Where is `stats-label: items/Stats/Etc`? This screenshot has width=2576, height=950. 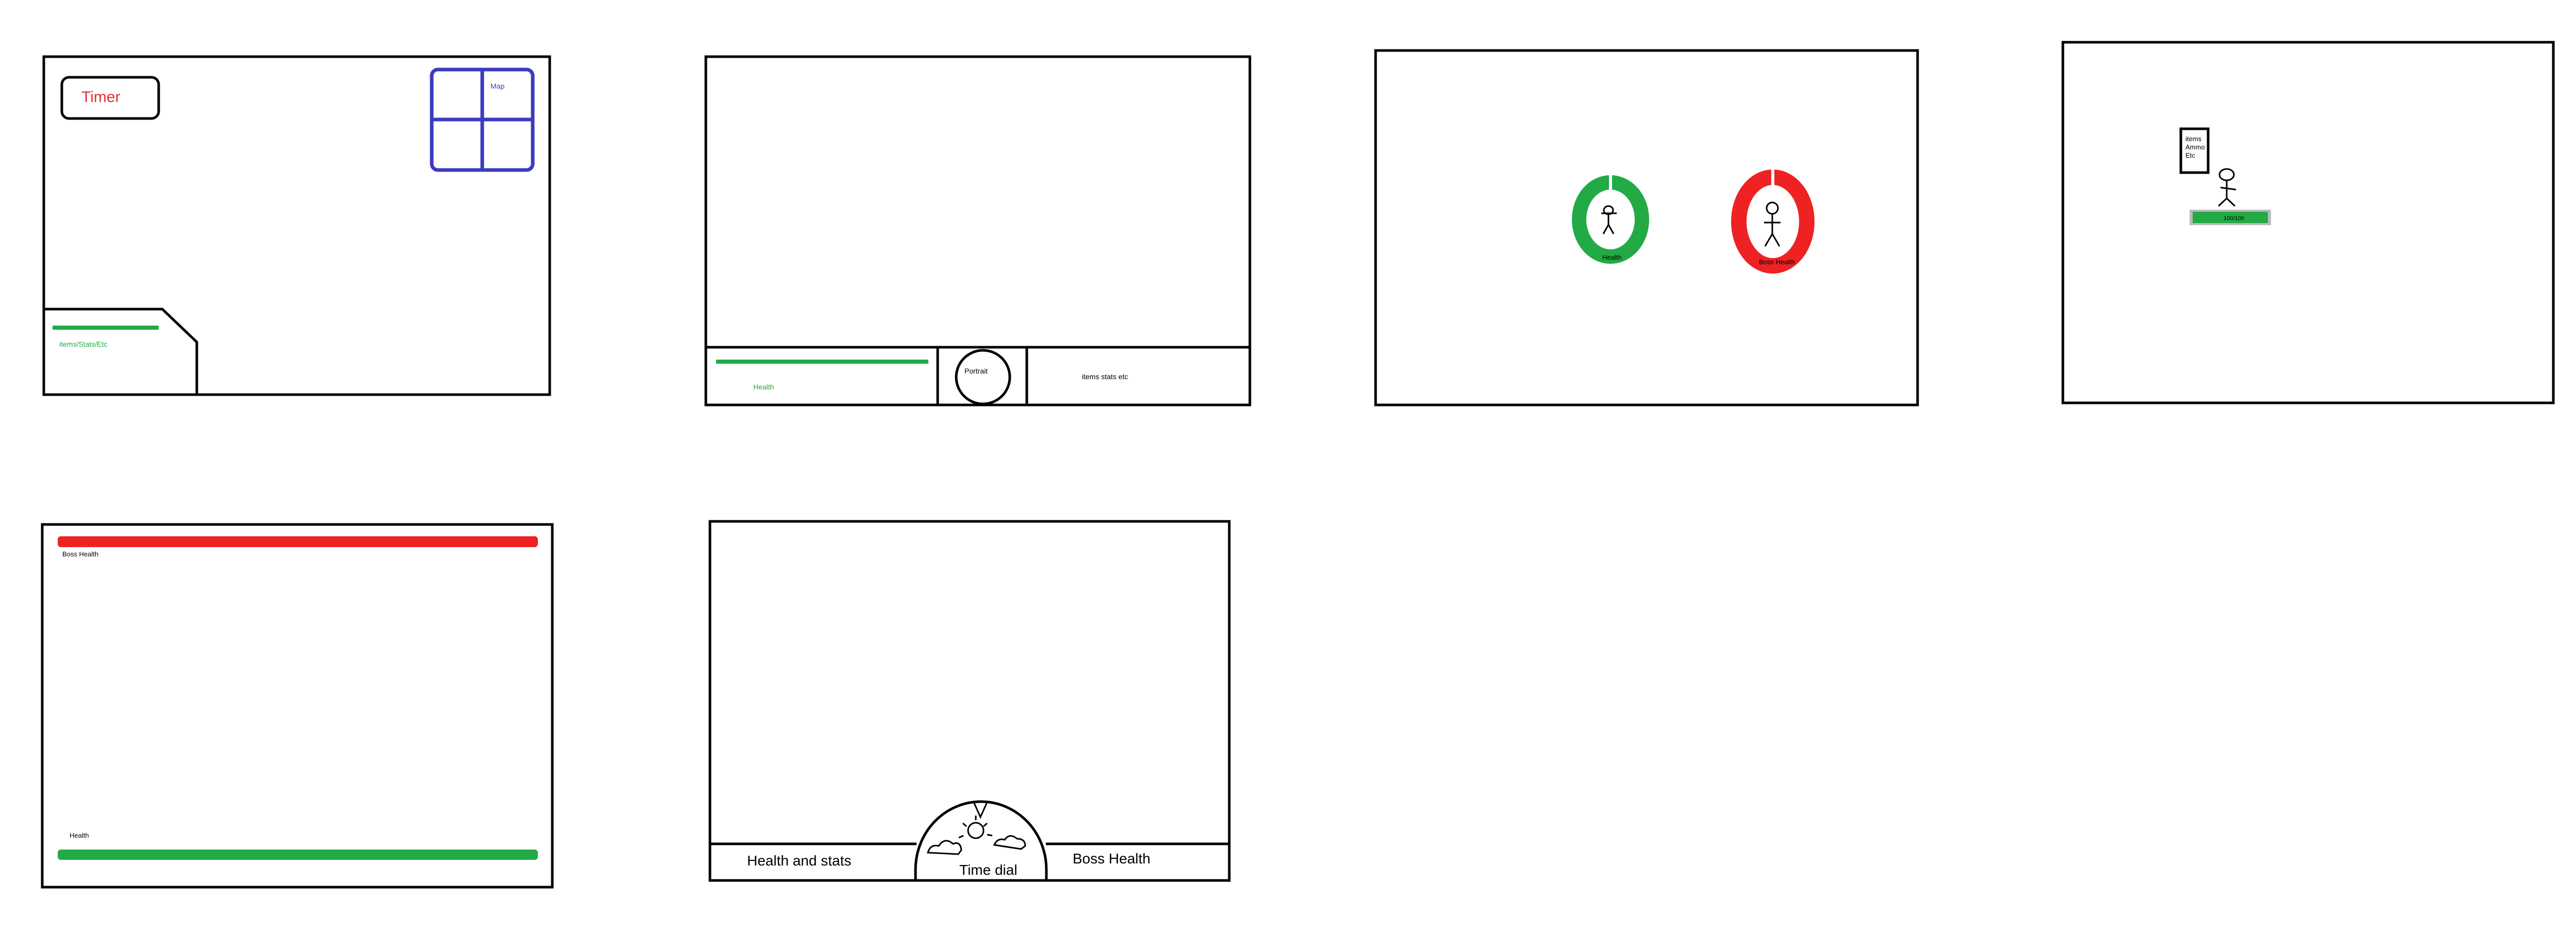 stats-label: items/Stats/Etc is located at coordinates (83, 344).